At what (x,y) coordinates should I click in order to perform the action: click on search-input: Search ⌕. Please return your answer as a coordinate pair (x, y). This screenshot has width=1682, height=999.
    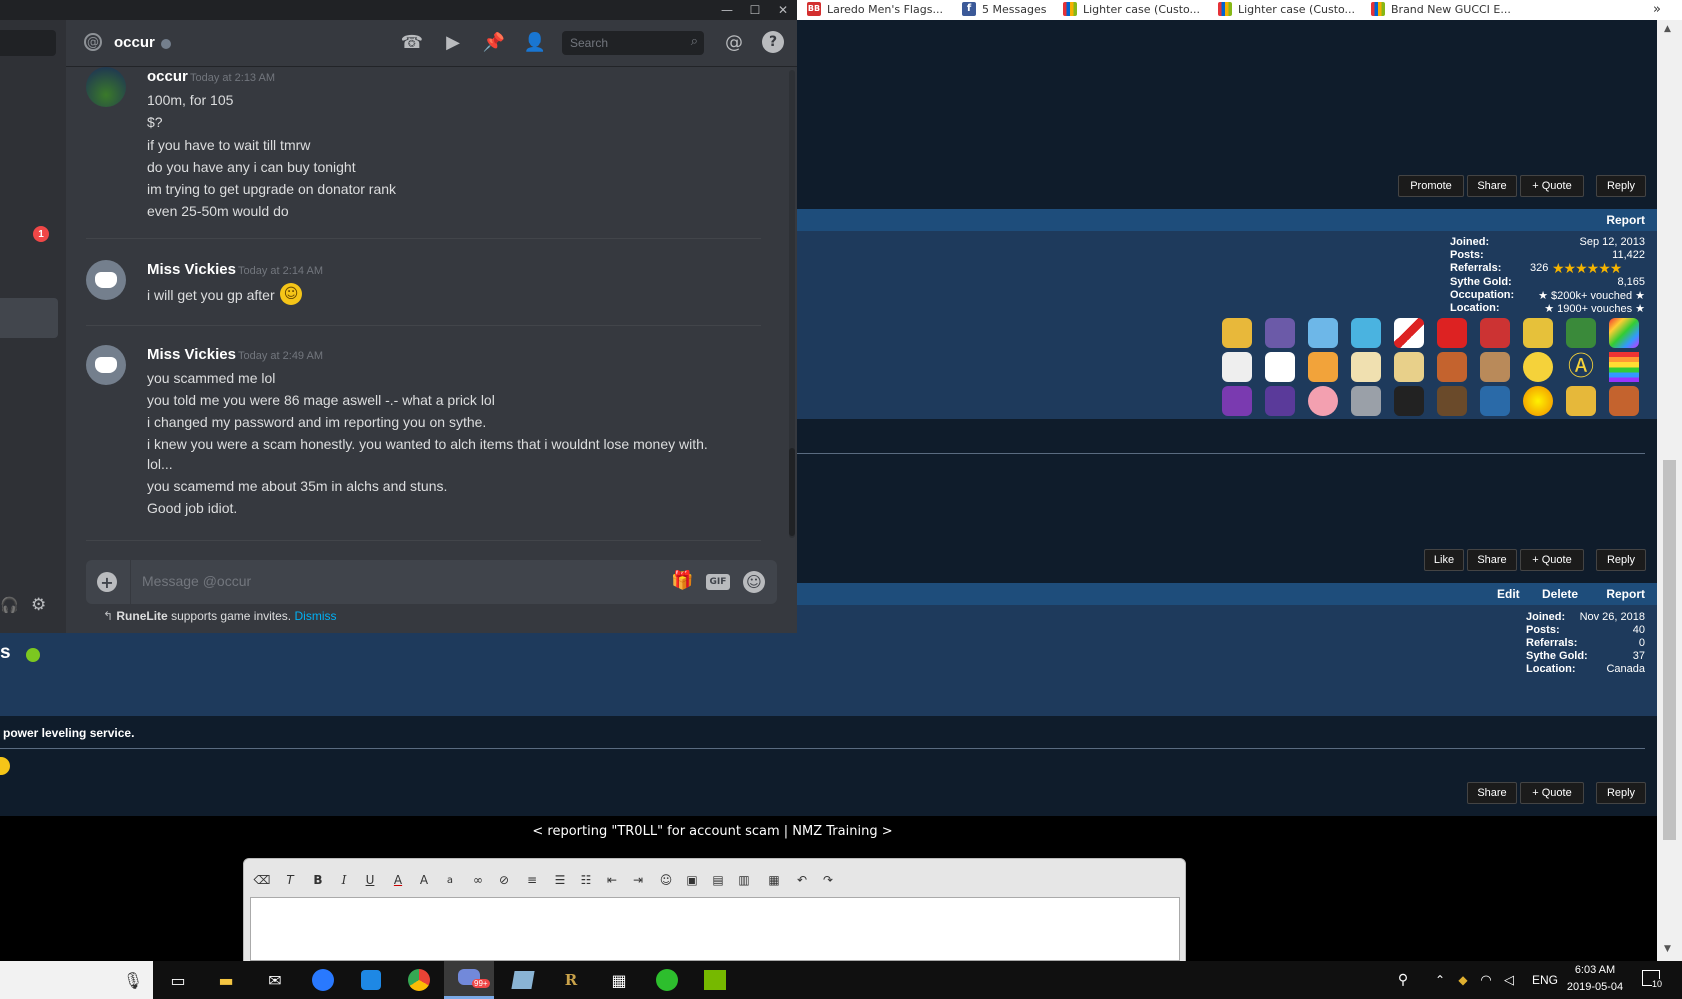
    Looking at the image, I should click on (633, 43).